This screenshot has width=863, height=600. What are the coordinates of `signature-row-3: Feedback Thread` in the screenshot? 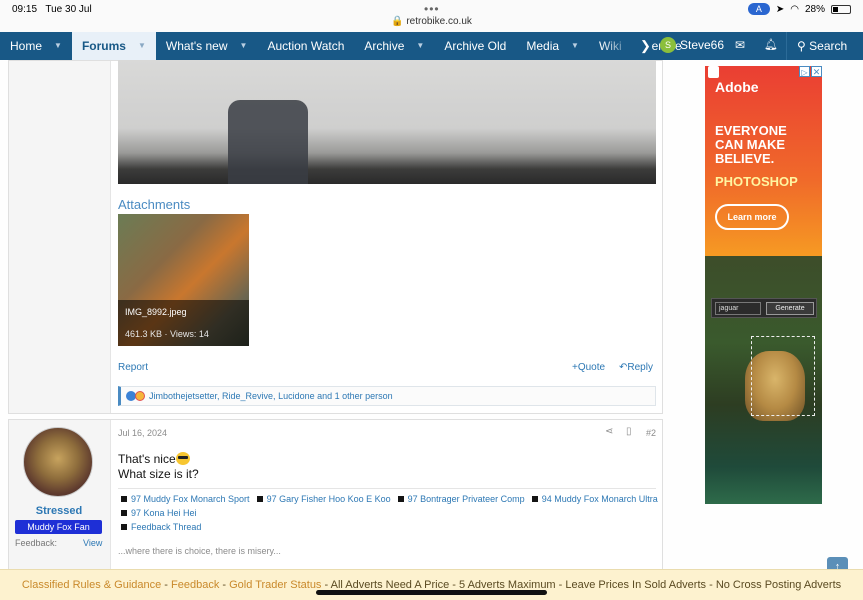 It's located at (161, 527).